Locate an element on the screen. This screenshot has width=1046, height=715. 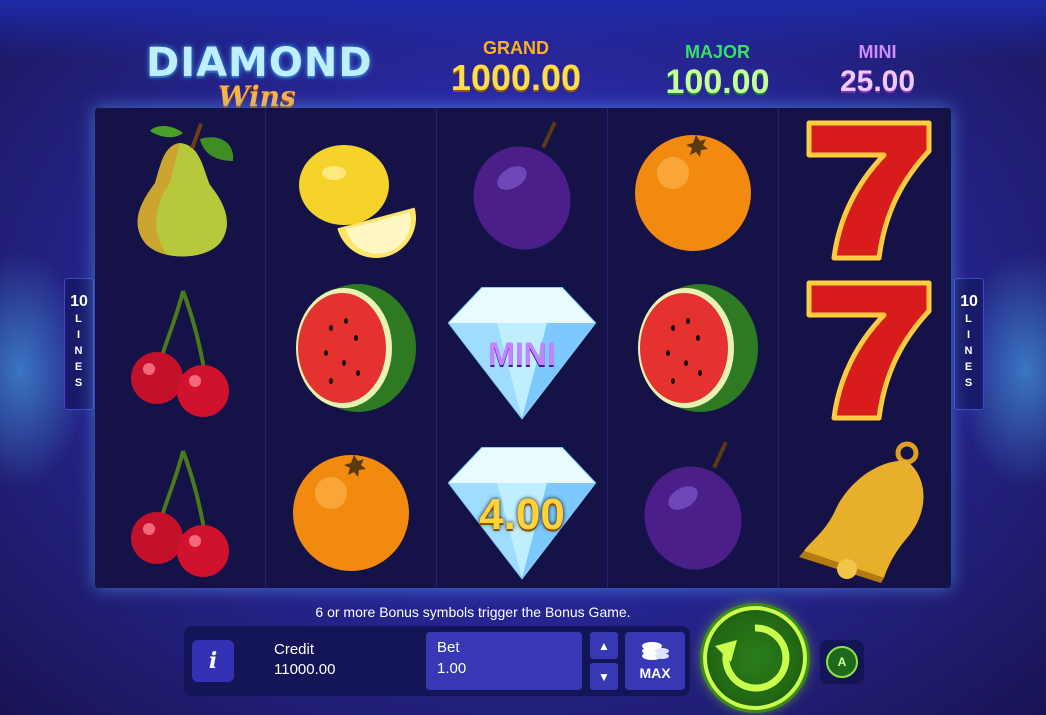
jackpot-mini-label: MINI is located at coordinates (877, 52).